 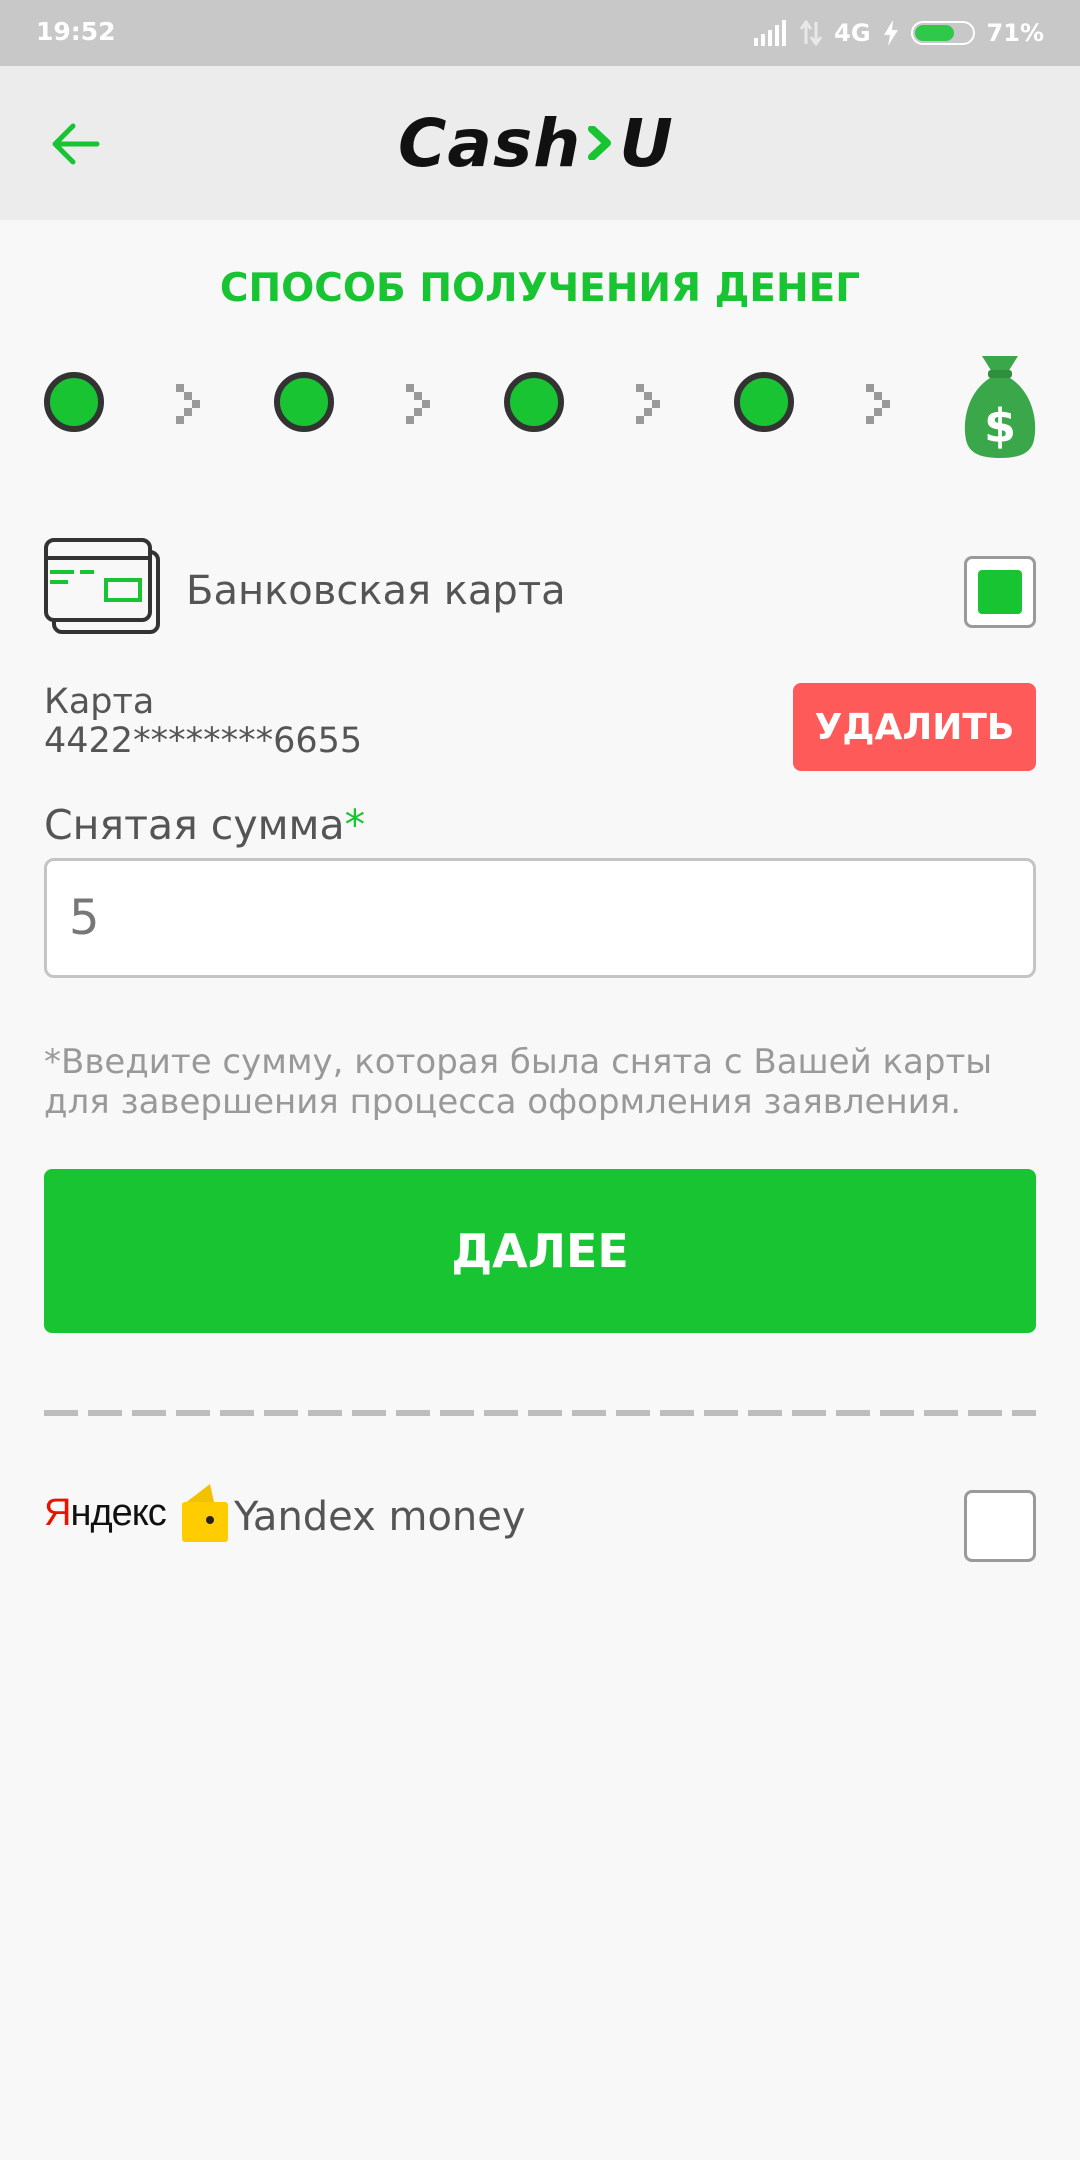 I want to click on money-bag-icon: $, so click(x=1000, y=407).